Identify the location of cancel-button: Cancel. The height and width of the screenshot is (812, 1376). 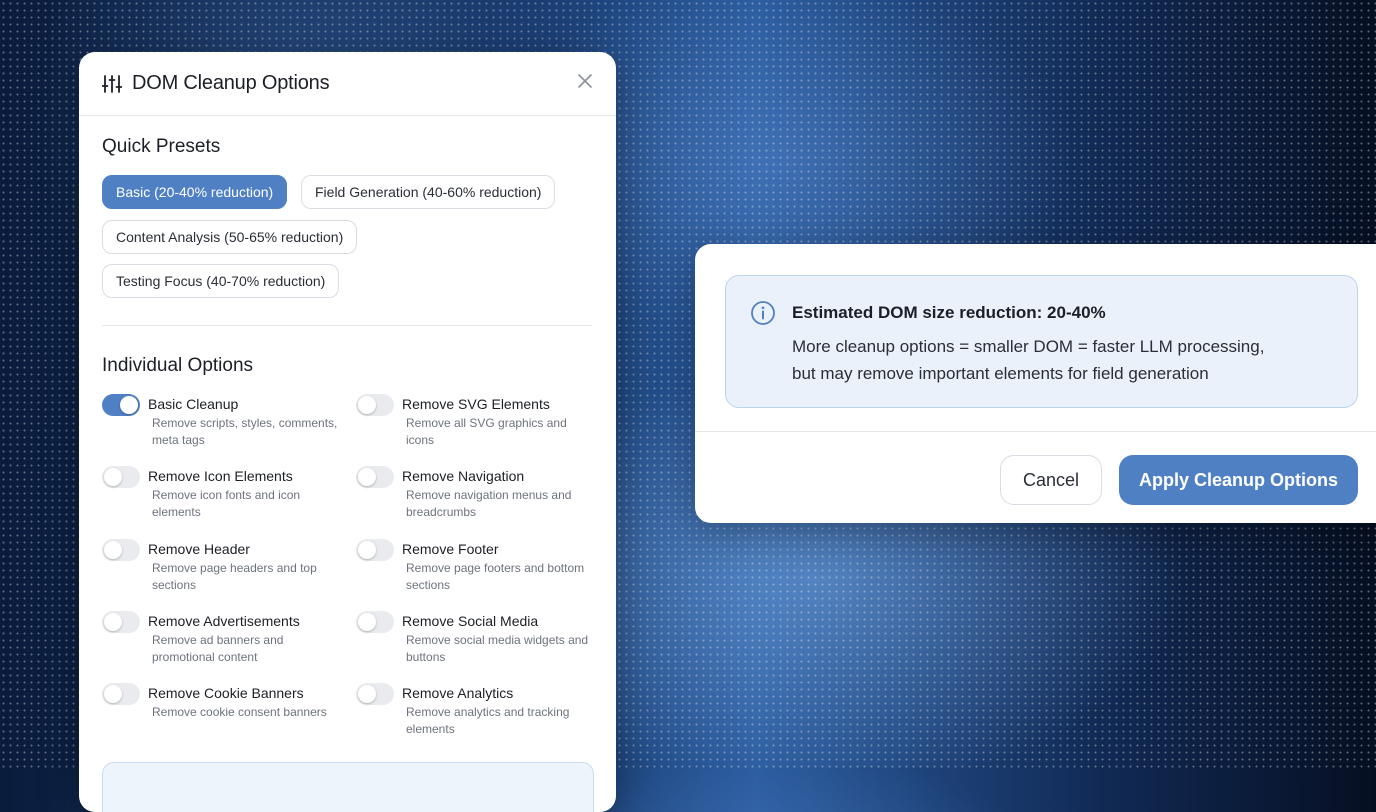
(1051, 480).